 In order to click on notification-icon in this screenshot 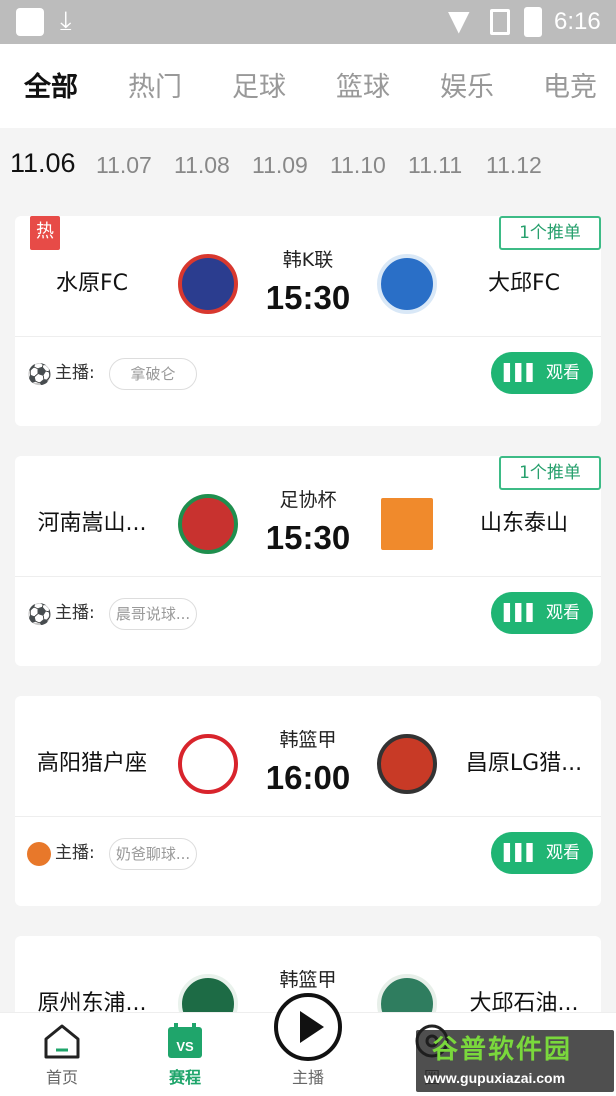, I will do `click(30, 22)`.